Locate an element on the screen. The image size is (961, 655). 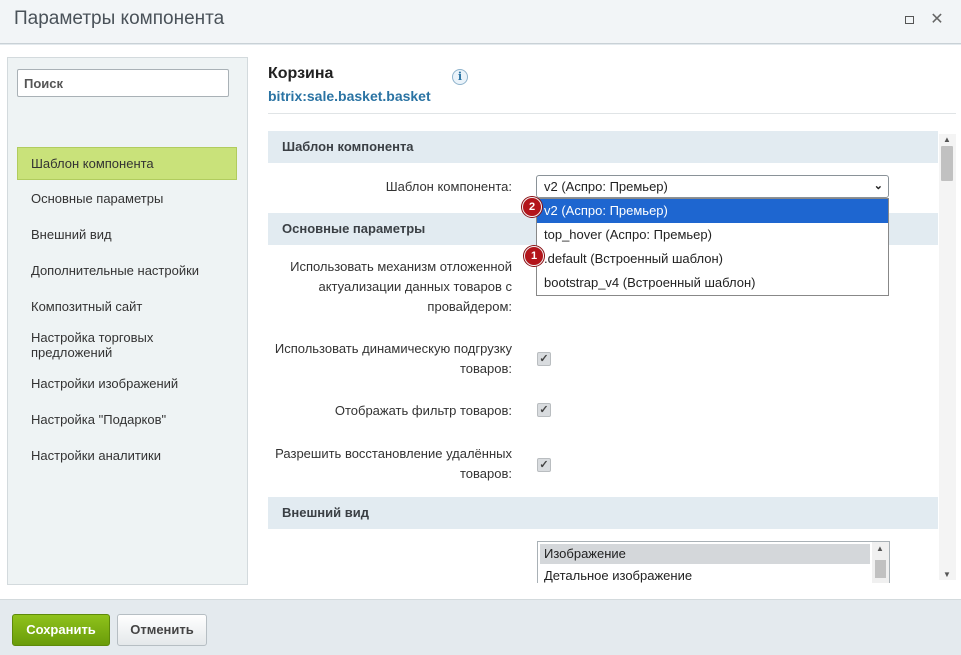
main-scrollbar: ▲ ▼ is located at coordinates (947, 357).